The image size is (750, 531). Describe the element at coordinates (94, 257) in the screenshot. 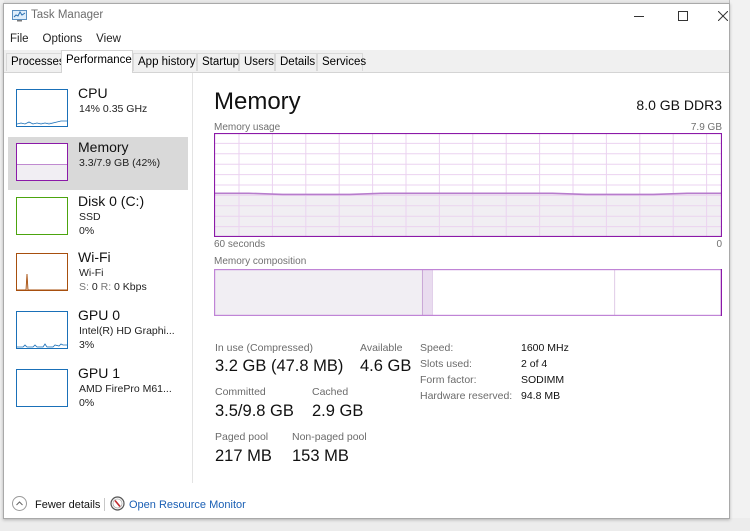

I see `wifi-label: Wi-Fi` at that location.